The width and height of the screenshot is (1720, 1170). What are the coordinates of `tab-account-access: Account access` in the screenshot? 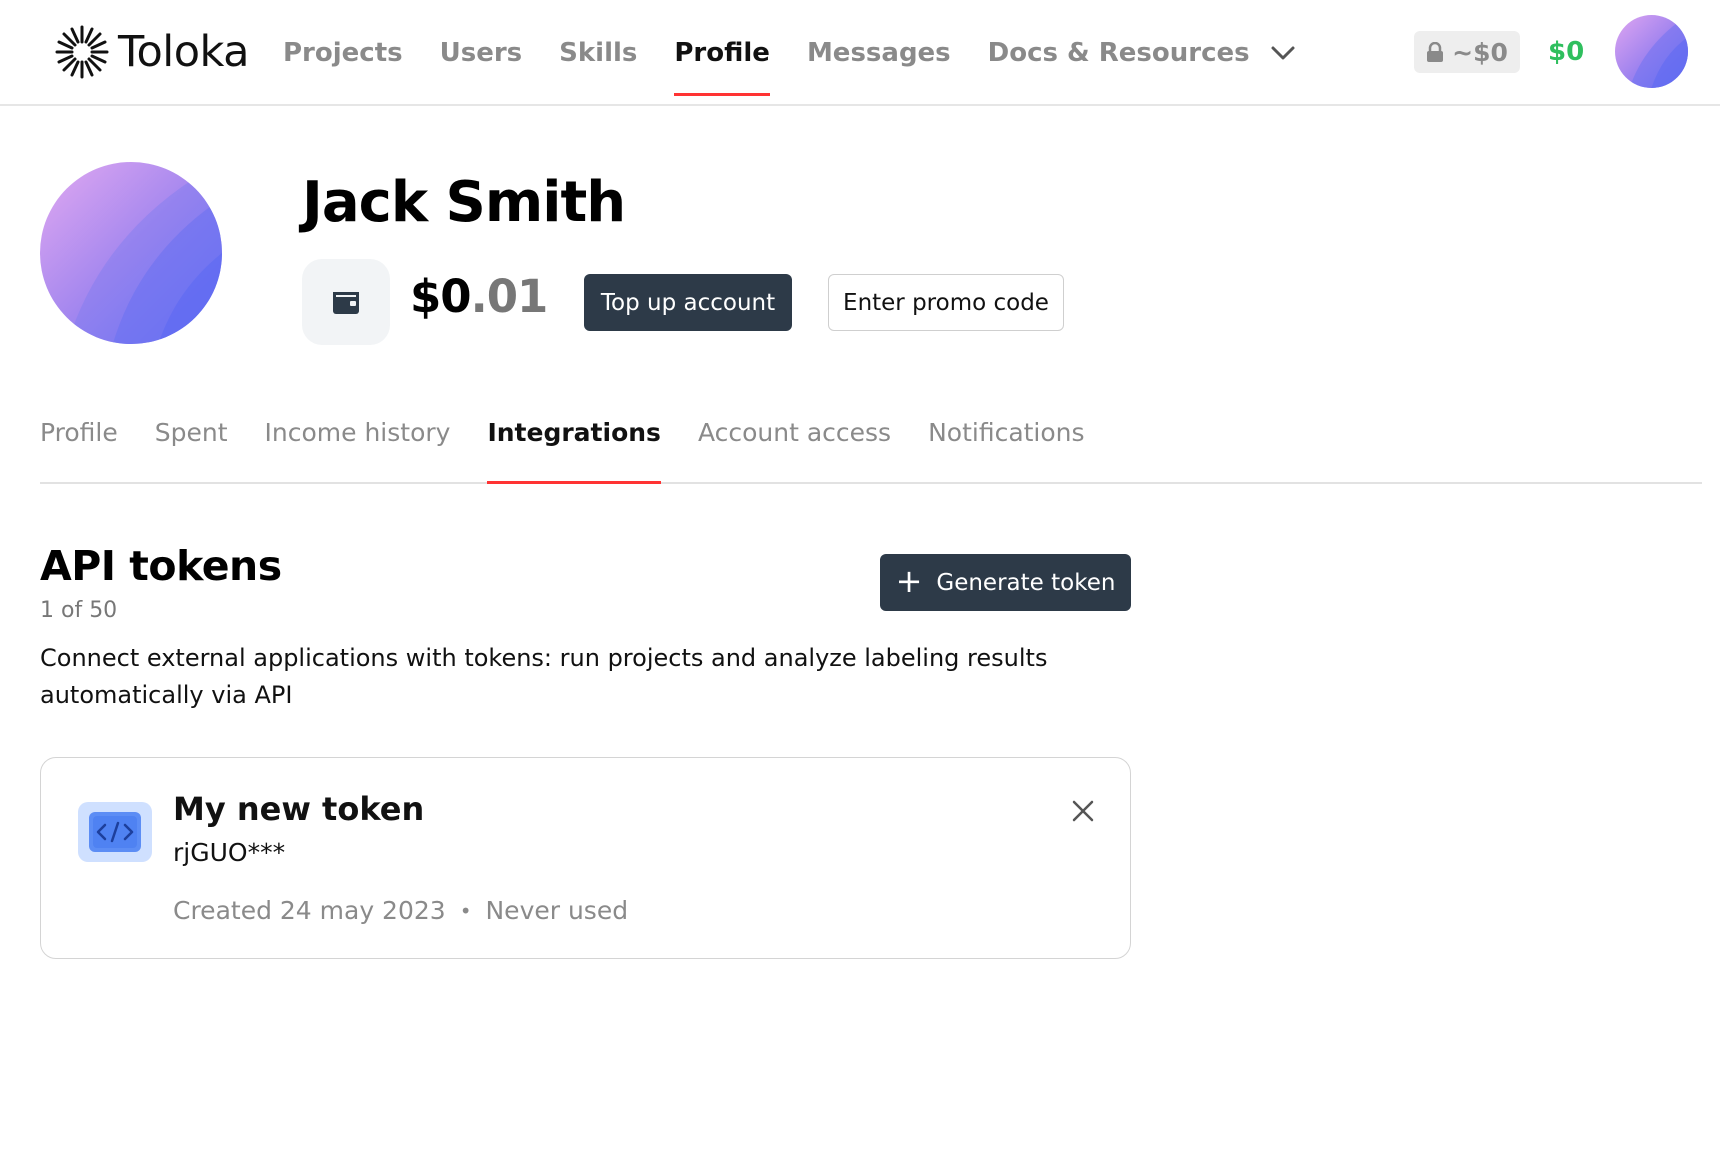 It's located at (794, 441).